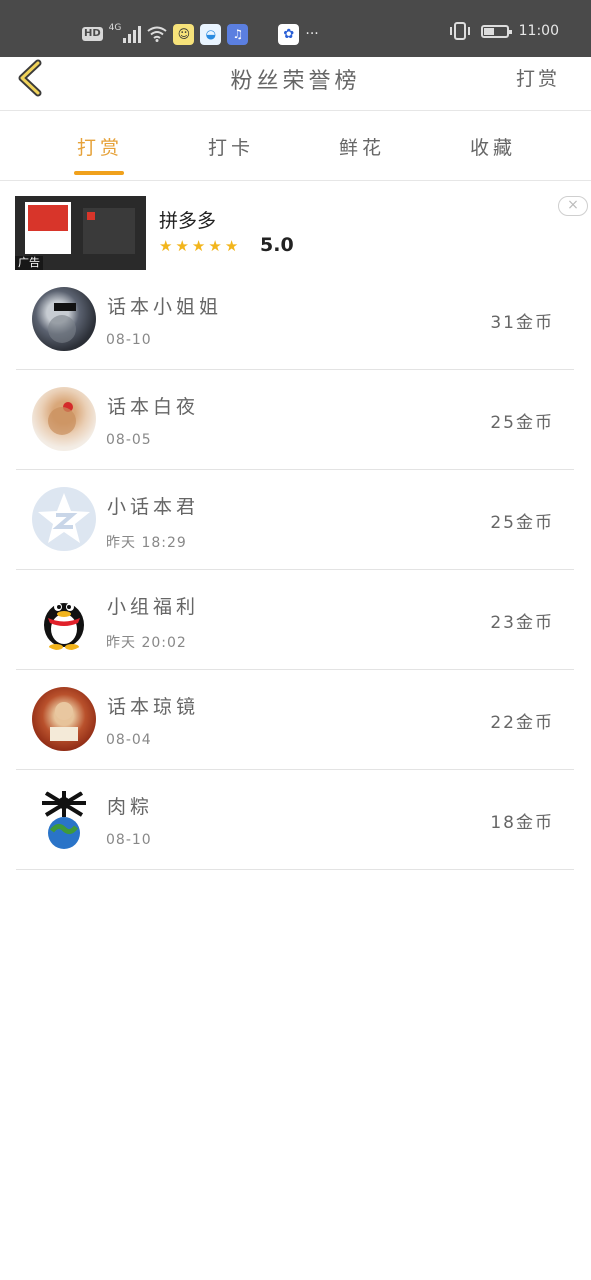 The width and height of the screenshot is (591, 1280). Describe the element at coordinates (295, 620) in the screenshot. I see `list-item: 小组福利 昨天 20:02 23金币` at that location.